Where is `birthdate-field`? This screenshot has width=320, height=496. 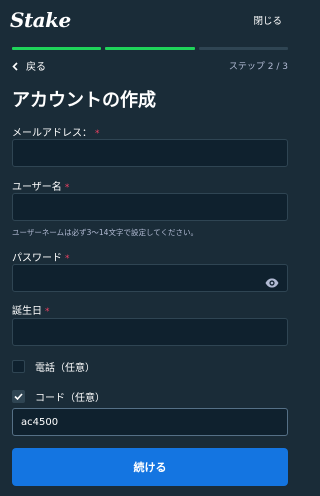 birthdate-field is located at coordinates (150, 332).